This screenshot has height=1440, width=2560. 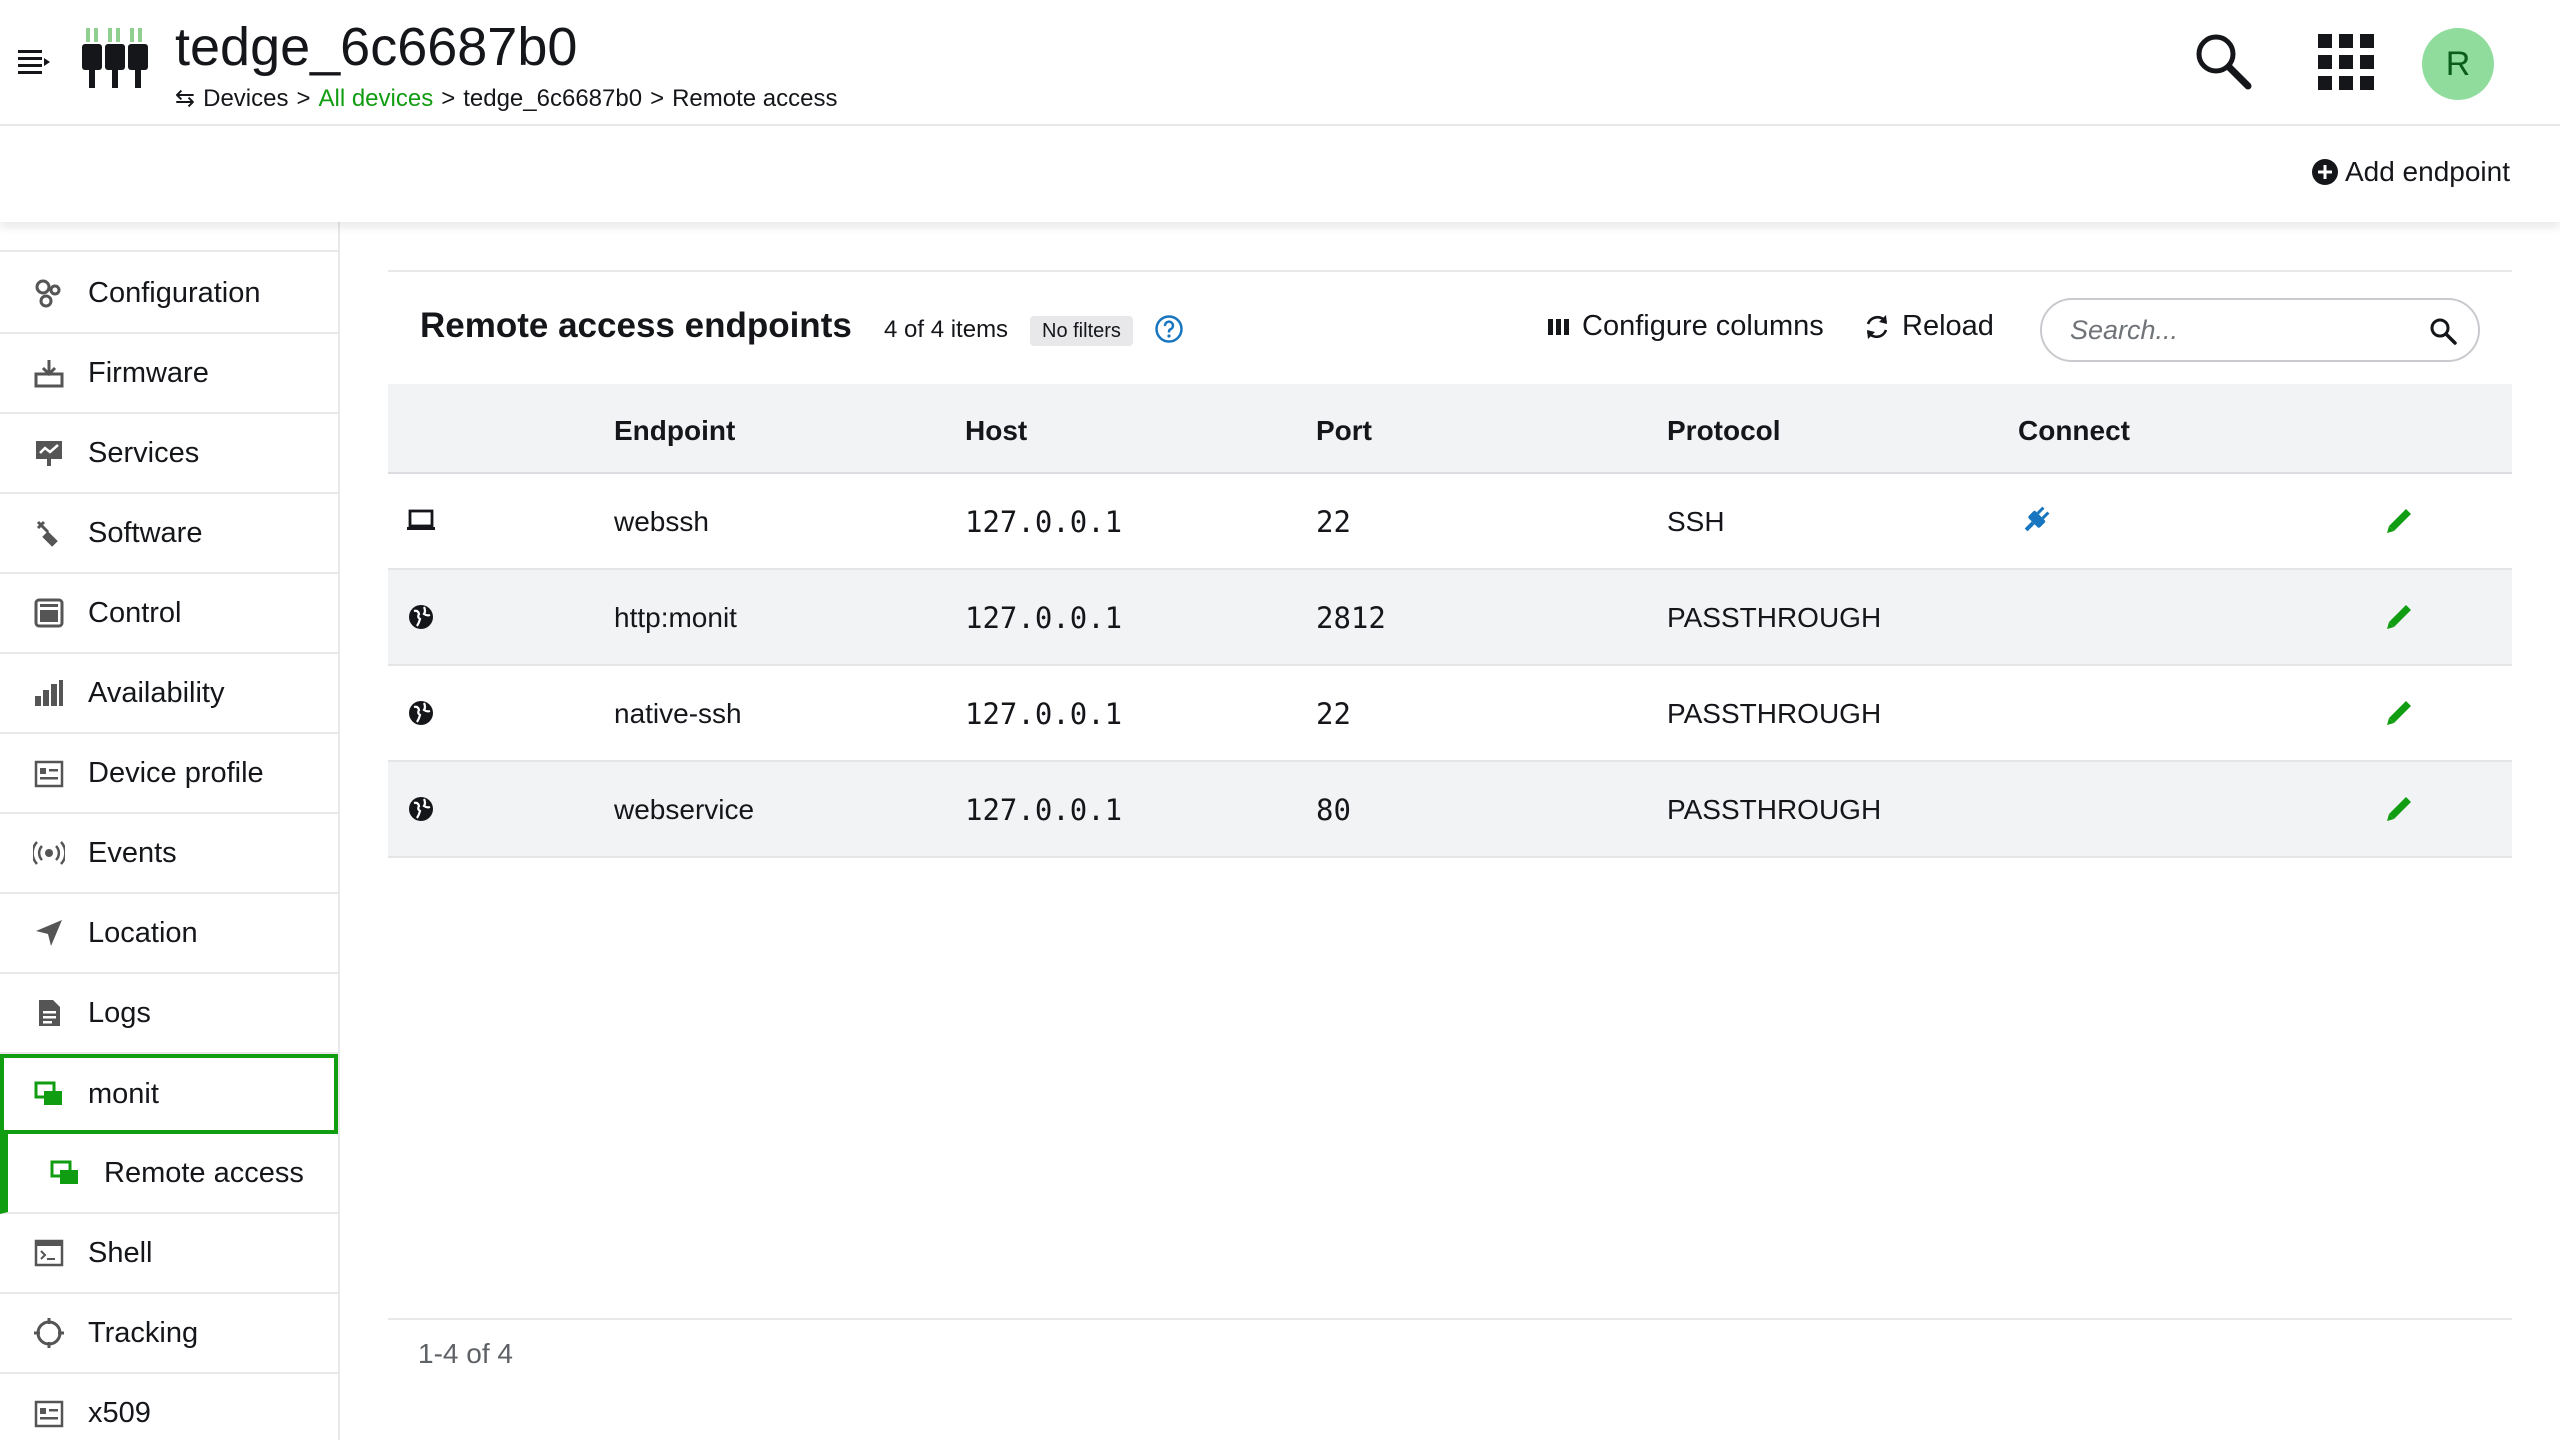 What do you see at coordinates (1450, 618) in the screenshot?
I see `table-row: http:monit 127.0.0.1 2812 PASSTHROUGH` at bounding box center [1450, 618].